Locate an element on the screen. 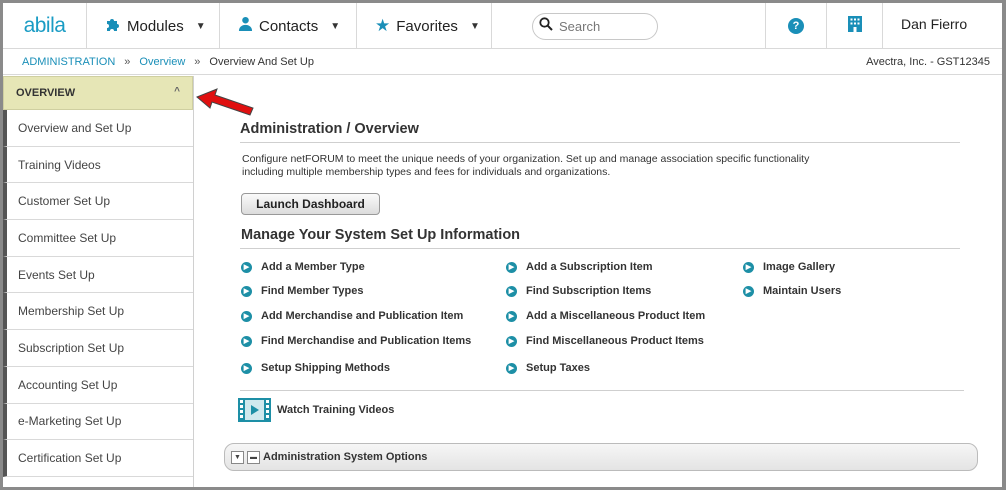 Image resolution: width=1006 pixels, height=490 pixels. administration-system-options-panel: ▼ ▬ Administration System Options is located at coordinates (601, 457).